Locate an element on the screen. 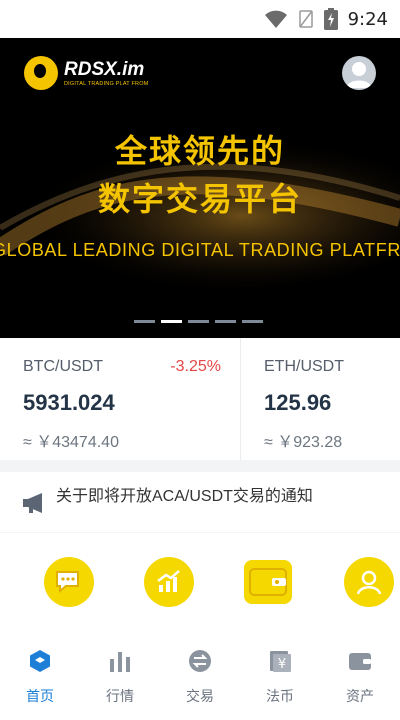  shortcut-user is located at coordinates (369, 582).